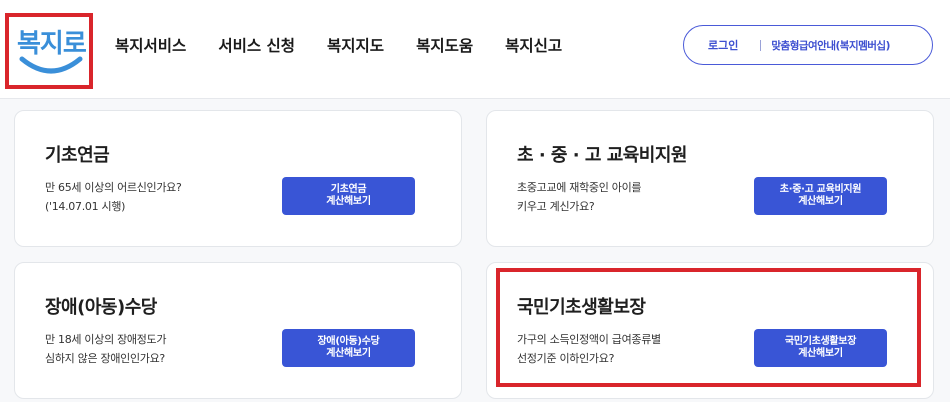 The width and height of the screenshot is (950, 402). I want to click on user-menu: 로그인 맞춤형급여안내(복지멤버십), so click(808, 45).